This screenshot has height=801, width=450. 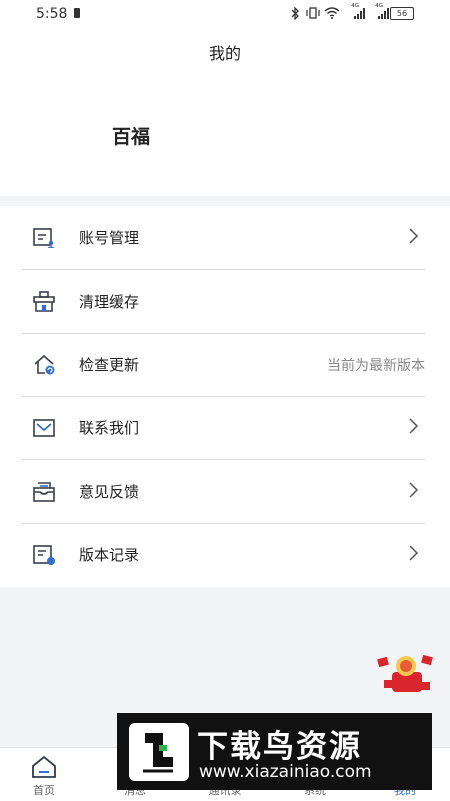 I want to click on username: 百福, so click(x=131, y=137).